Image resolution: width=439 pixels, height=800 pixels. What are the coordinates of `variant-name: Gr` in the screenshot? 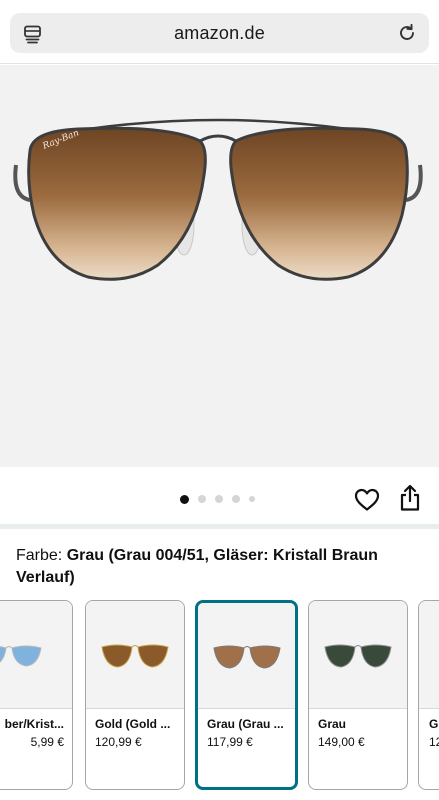 It's located at (434, 724).